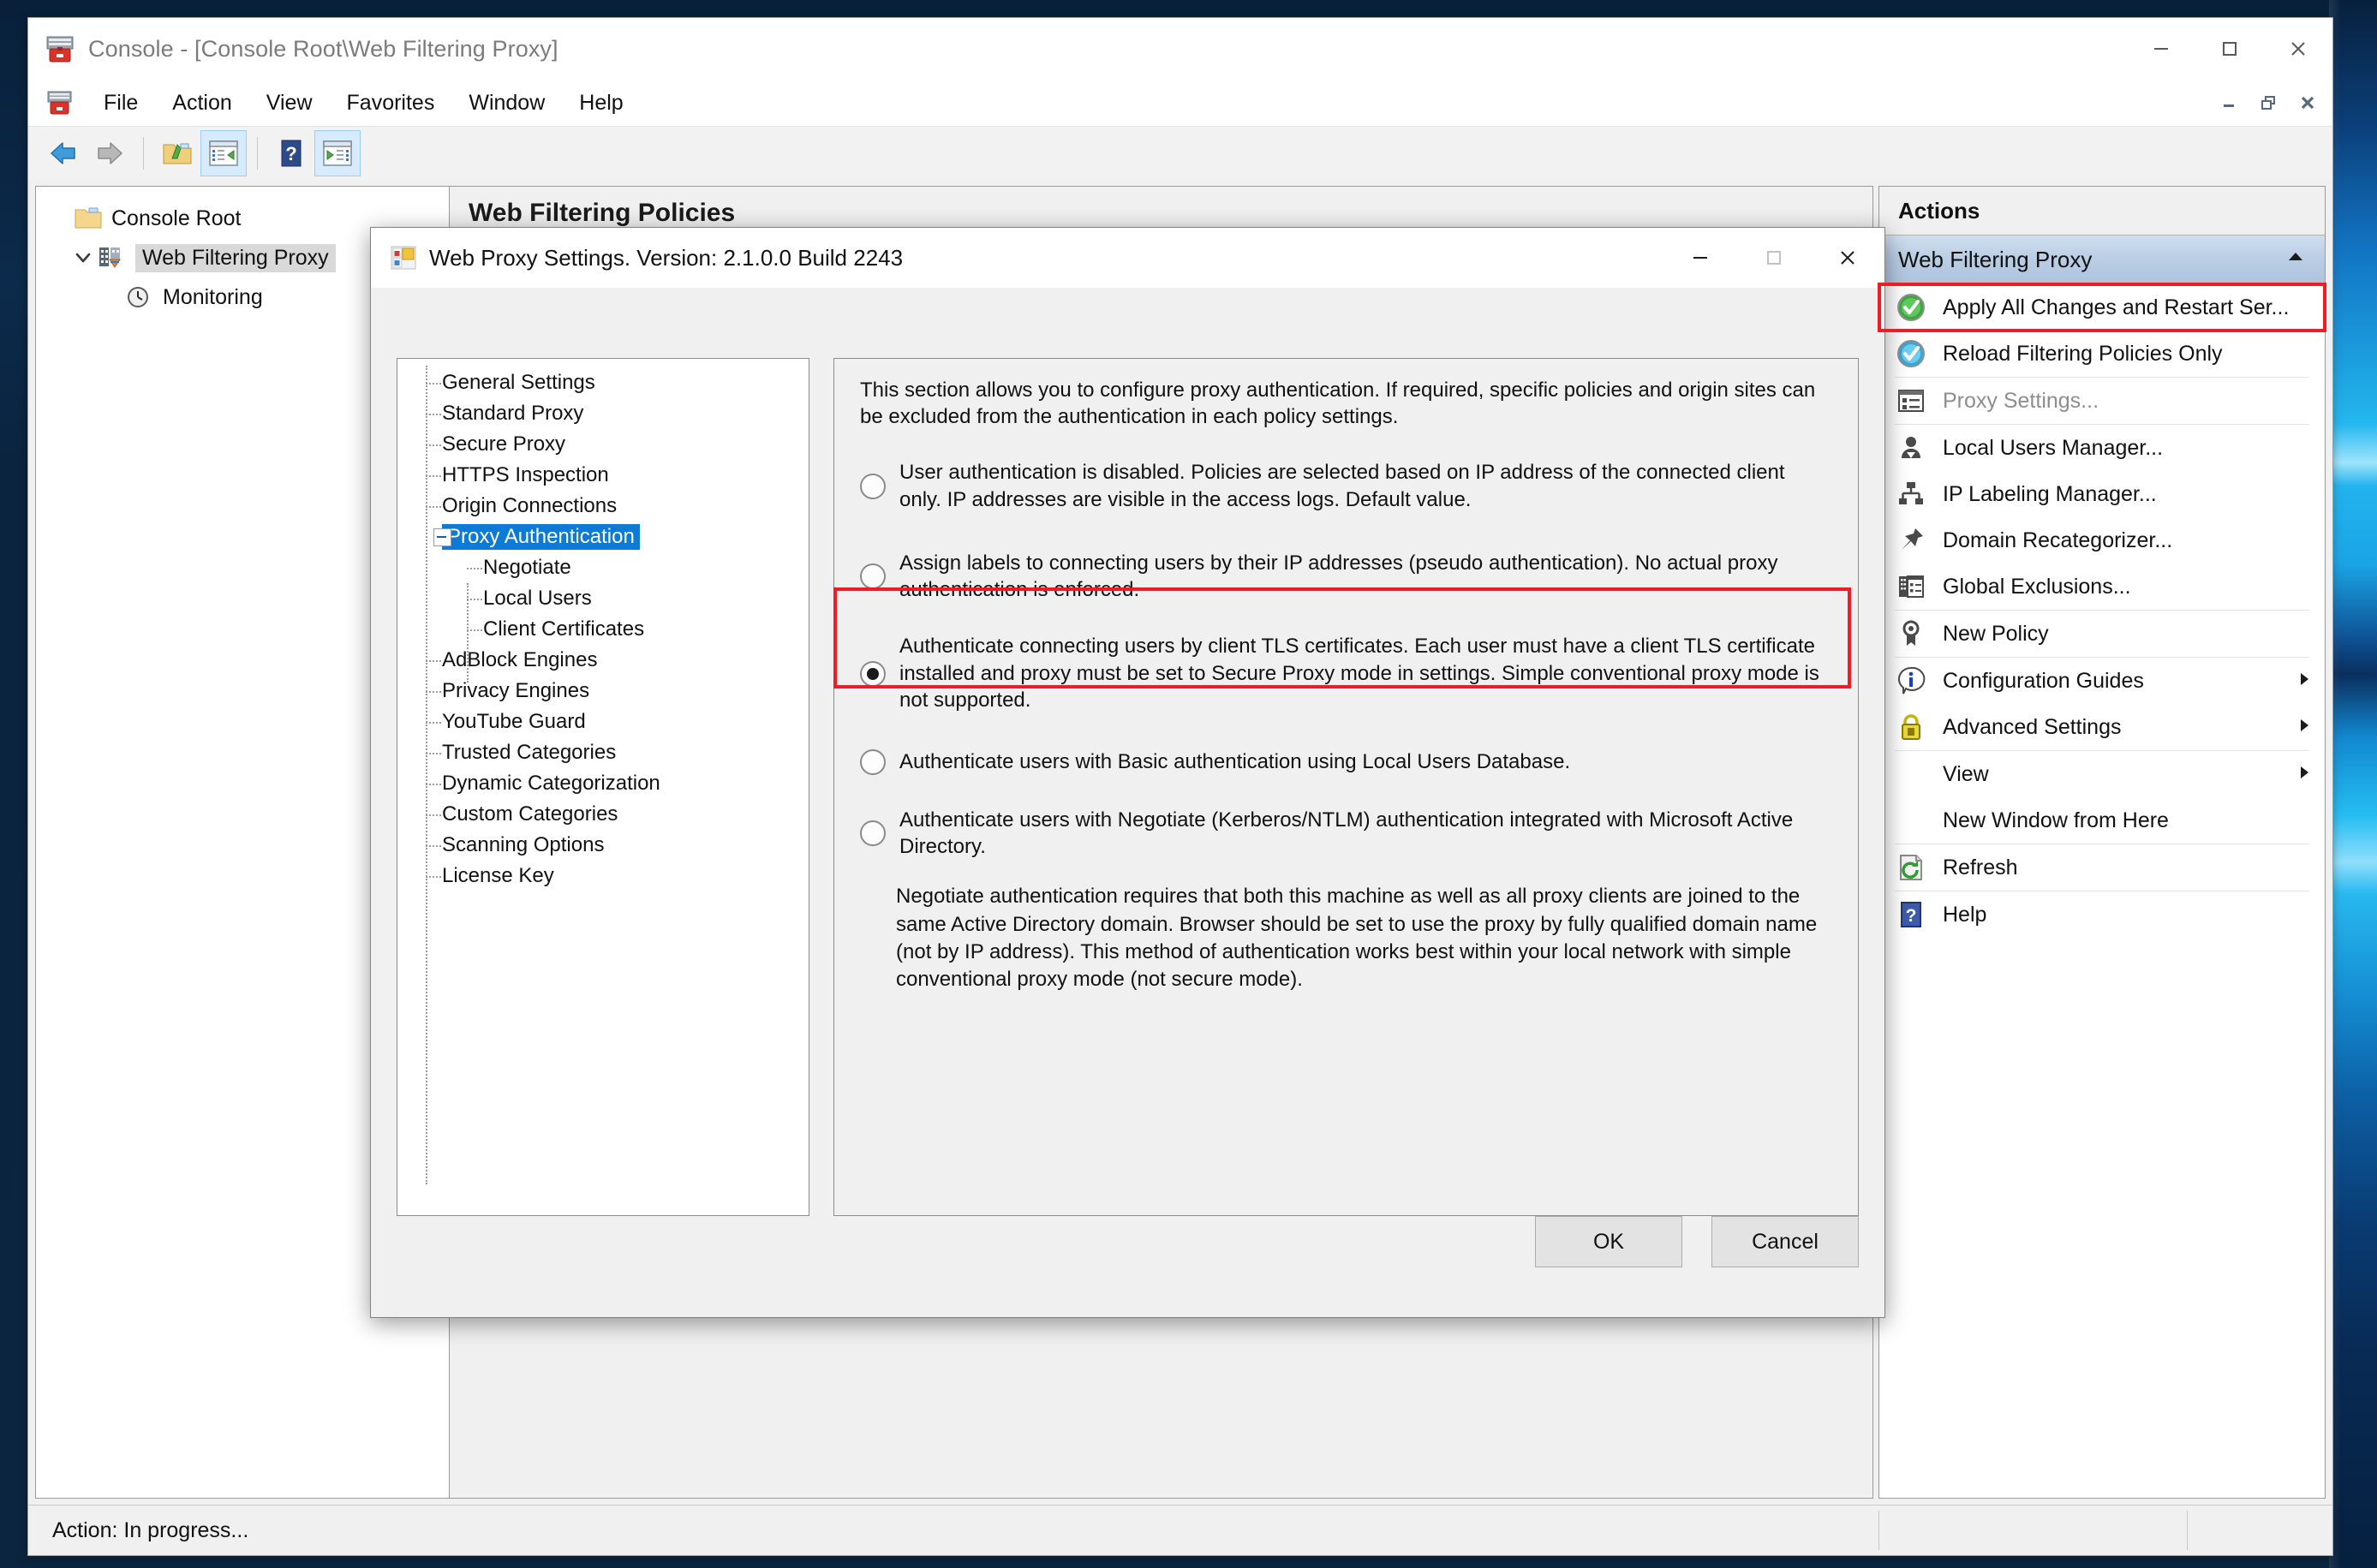 The width and height of the screenshot is (2377, 1568). I want to click on radio-client-tls-certificates, so click(873, 673).